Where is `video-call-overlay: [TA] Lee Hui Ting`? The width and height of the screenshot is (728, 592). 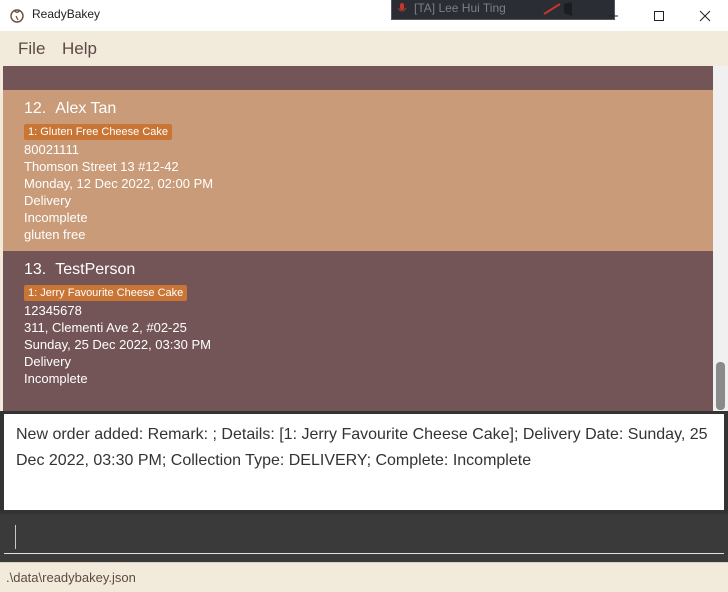 video-call-overlay: [TA] Lee Hui Ting is located at coordinates (503, 10).